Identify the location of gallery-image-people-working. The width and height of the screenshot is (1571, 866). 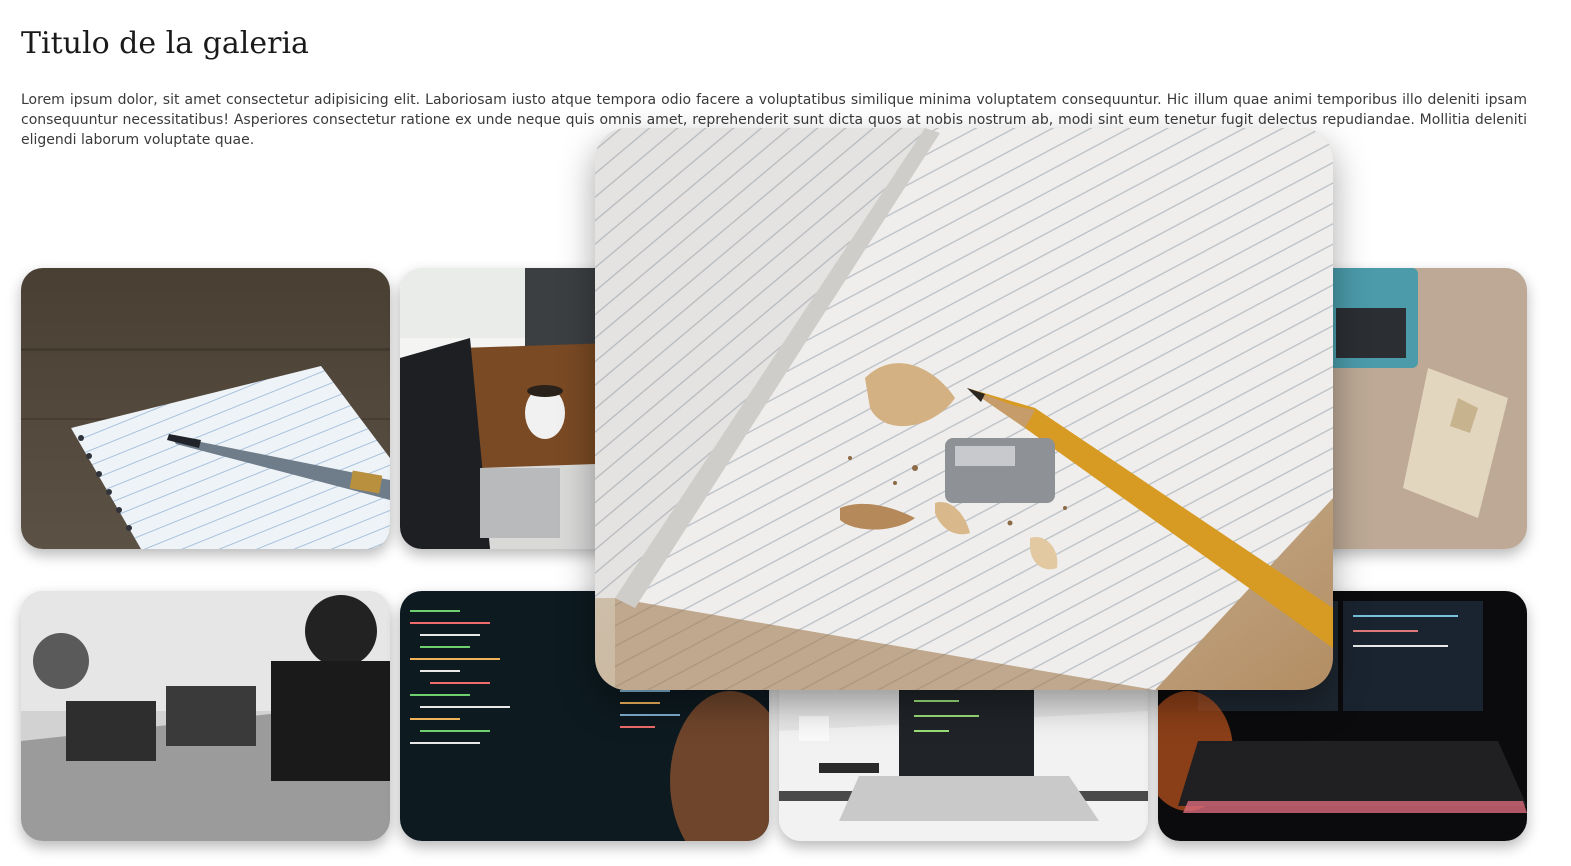
(205, 716).